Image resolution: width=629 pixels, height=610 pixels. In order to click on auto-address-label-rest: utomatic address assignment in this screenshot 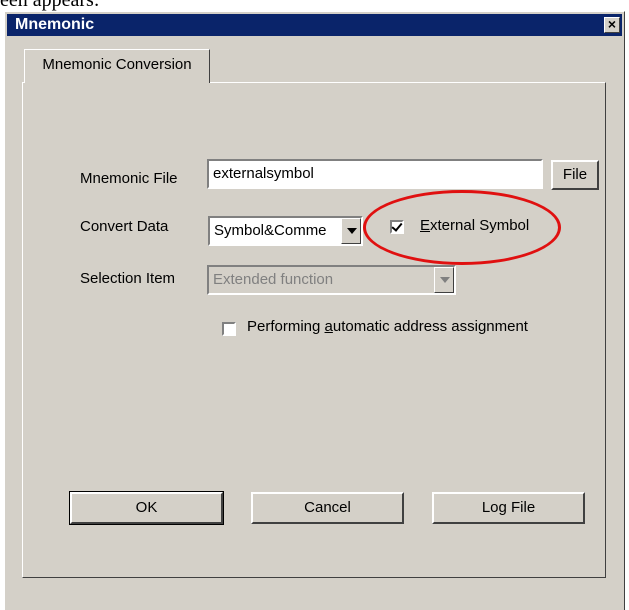, I will do `click(430, 326)`.